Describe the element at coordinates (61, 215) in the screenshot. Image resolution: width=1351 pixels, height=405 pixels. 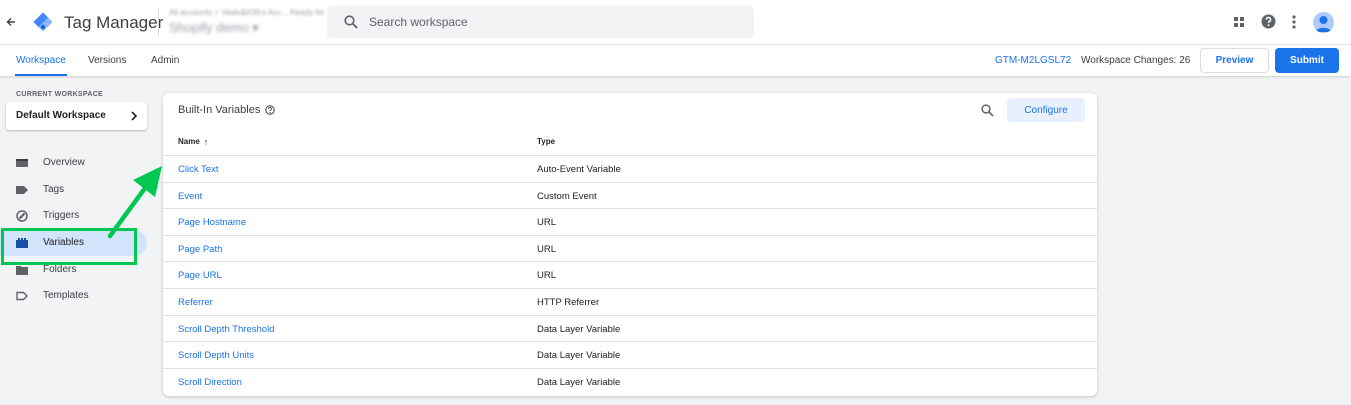
I see `sidebar-item-label: Triggers` at that location.